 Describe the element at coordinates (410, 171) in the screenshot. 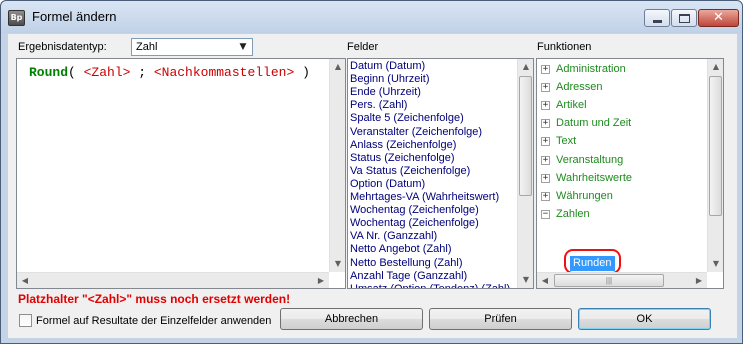

I see `field-list-item: Va Status (Zeichenfolge)` at that location.